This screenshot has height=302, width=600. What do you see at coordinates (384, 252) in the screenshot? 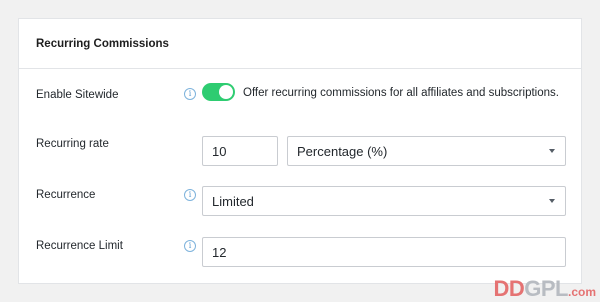
I see `recurrence-limit-input: 12` at bounding box center [384, 252].